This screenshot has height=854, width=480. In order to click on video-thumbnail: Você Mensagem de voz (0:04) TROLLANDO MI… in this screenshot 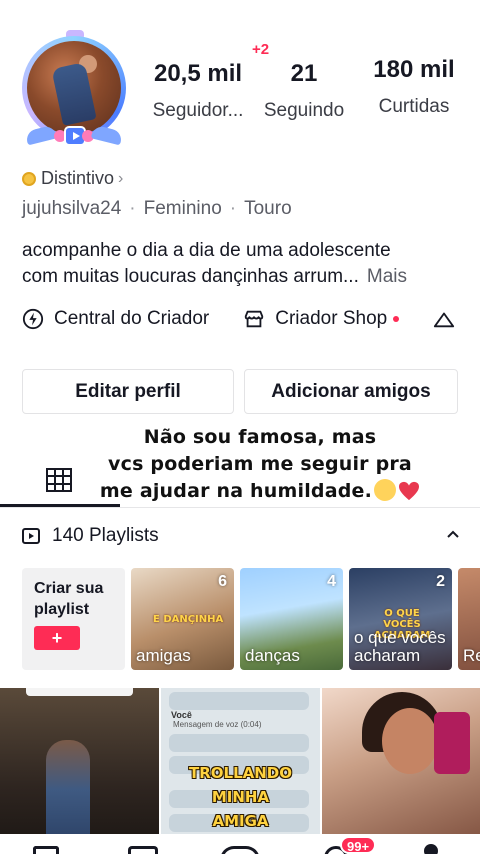, I will do `click(240, 771)`.